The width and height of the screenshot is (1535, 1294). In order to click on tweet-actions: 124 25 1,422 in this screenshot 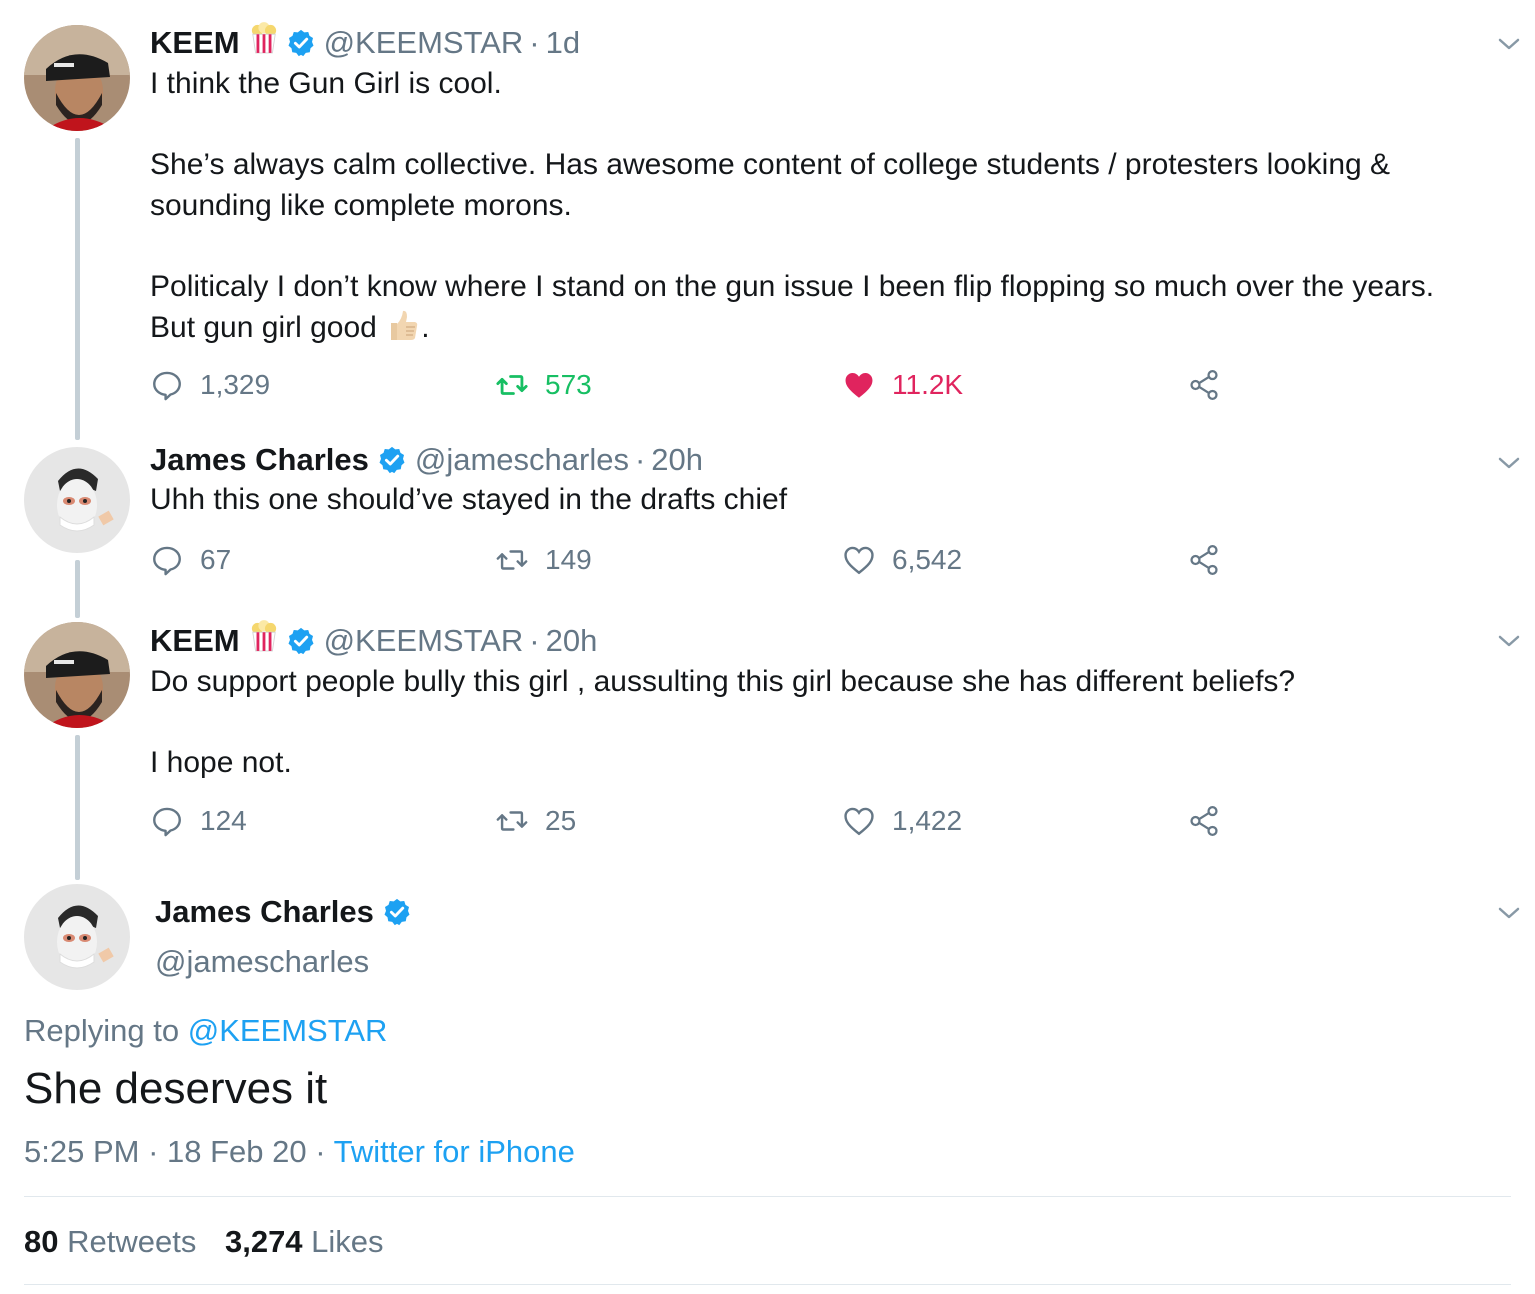, I will do `click(700, 821)`.